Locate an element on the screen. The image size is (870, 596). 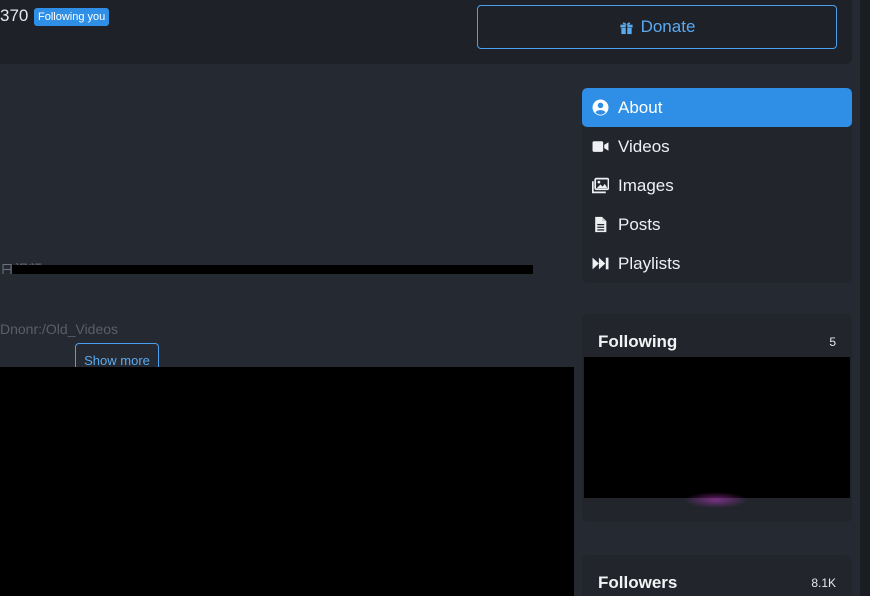
tab-posts-label: Posts is located at coordinates (639, 224).